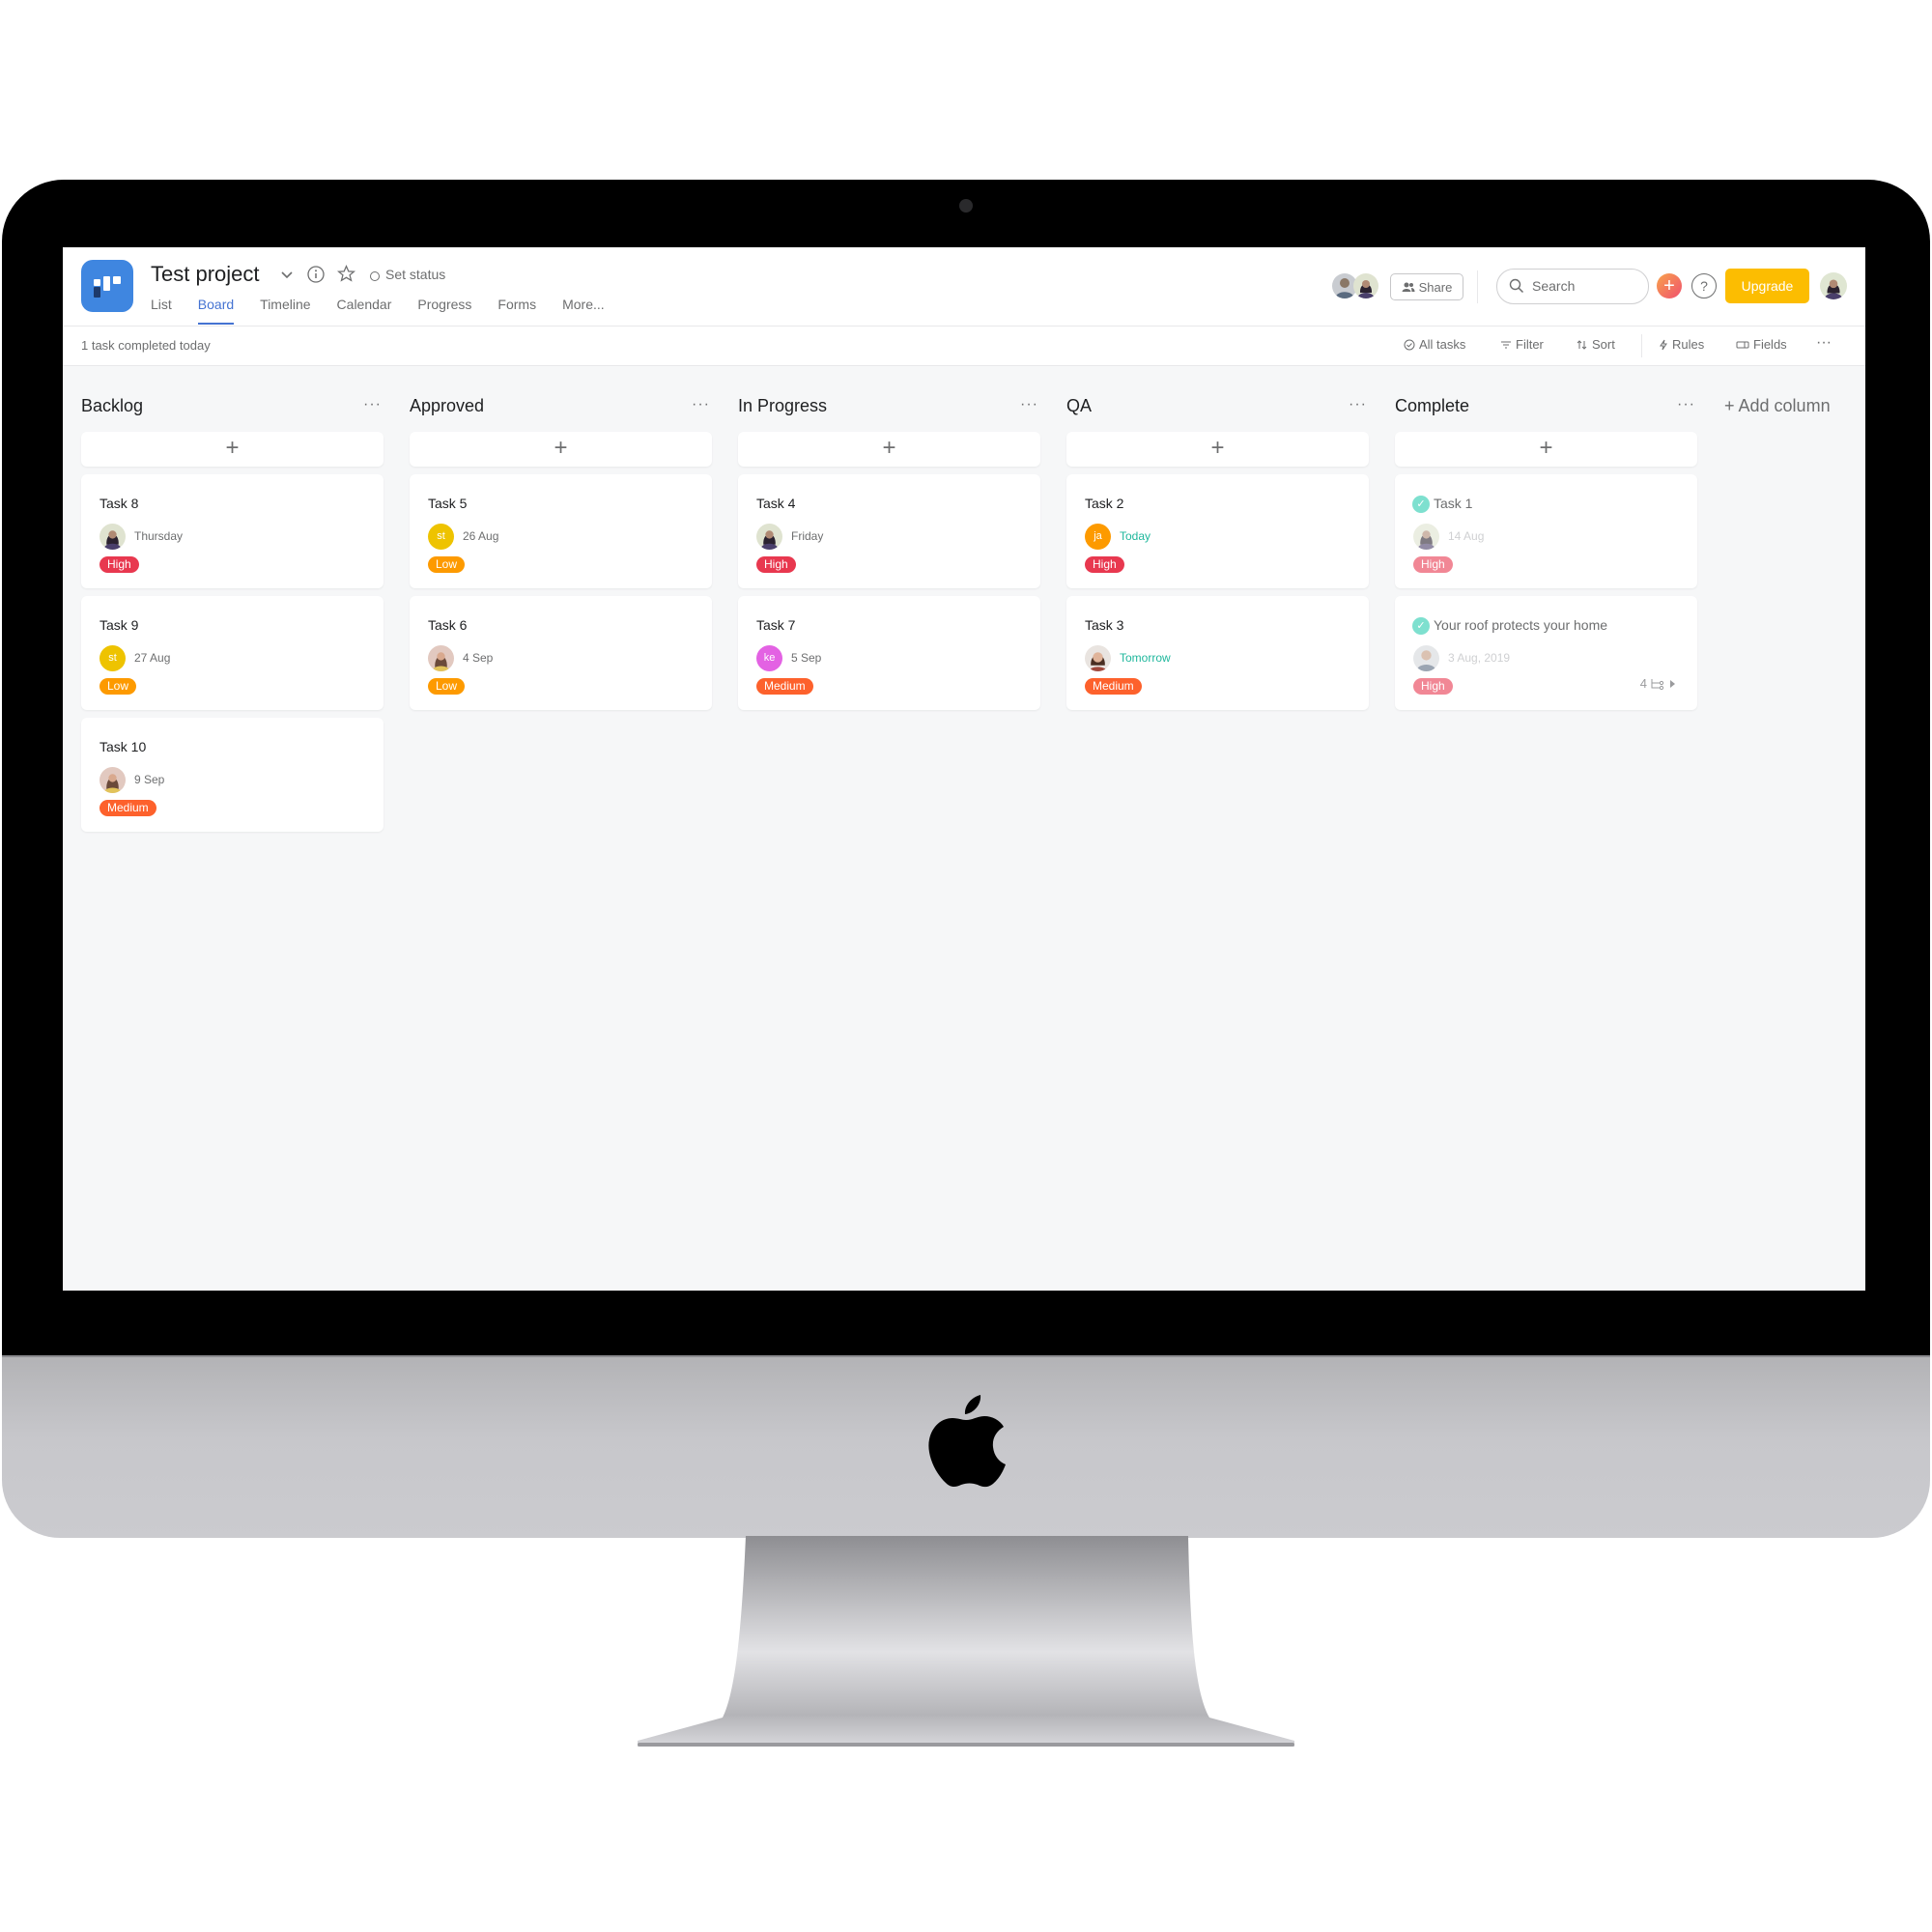  What do you see at coordinates (107, 286) in the screenshot?
I see `project-logo-icon` at bounding box center [107, 286].